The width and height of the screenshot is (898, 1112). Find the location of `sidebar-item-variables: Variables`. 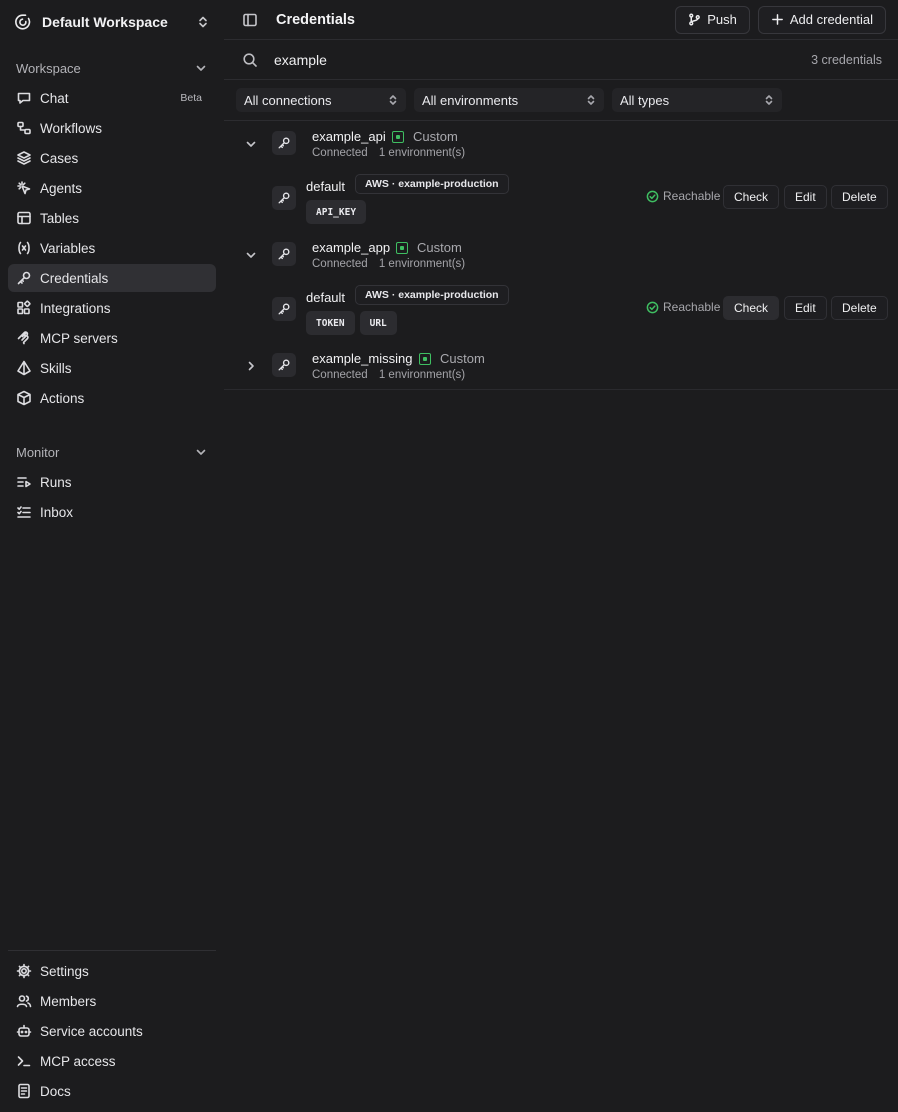

sidebar-item-variables: Variables is located at coordinates (112, 248).